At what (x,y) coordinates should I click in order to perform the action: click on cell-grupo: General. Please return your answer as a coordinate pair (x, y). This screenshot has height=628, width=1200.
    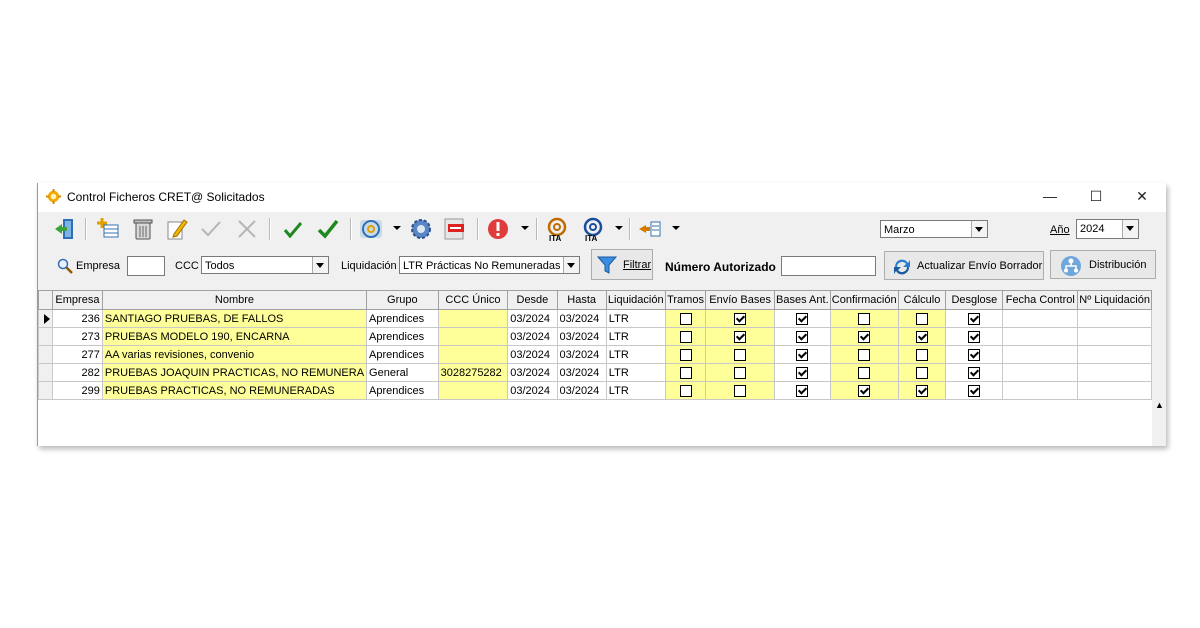
    Looking at the image, I should click on (402, 372).